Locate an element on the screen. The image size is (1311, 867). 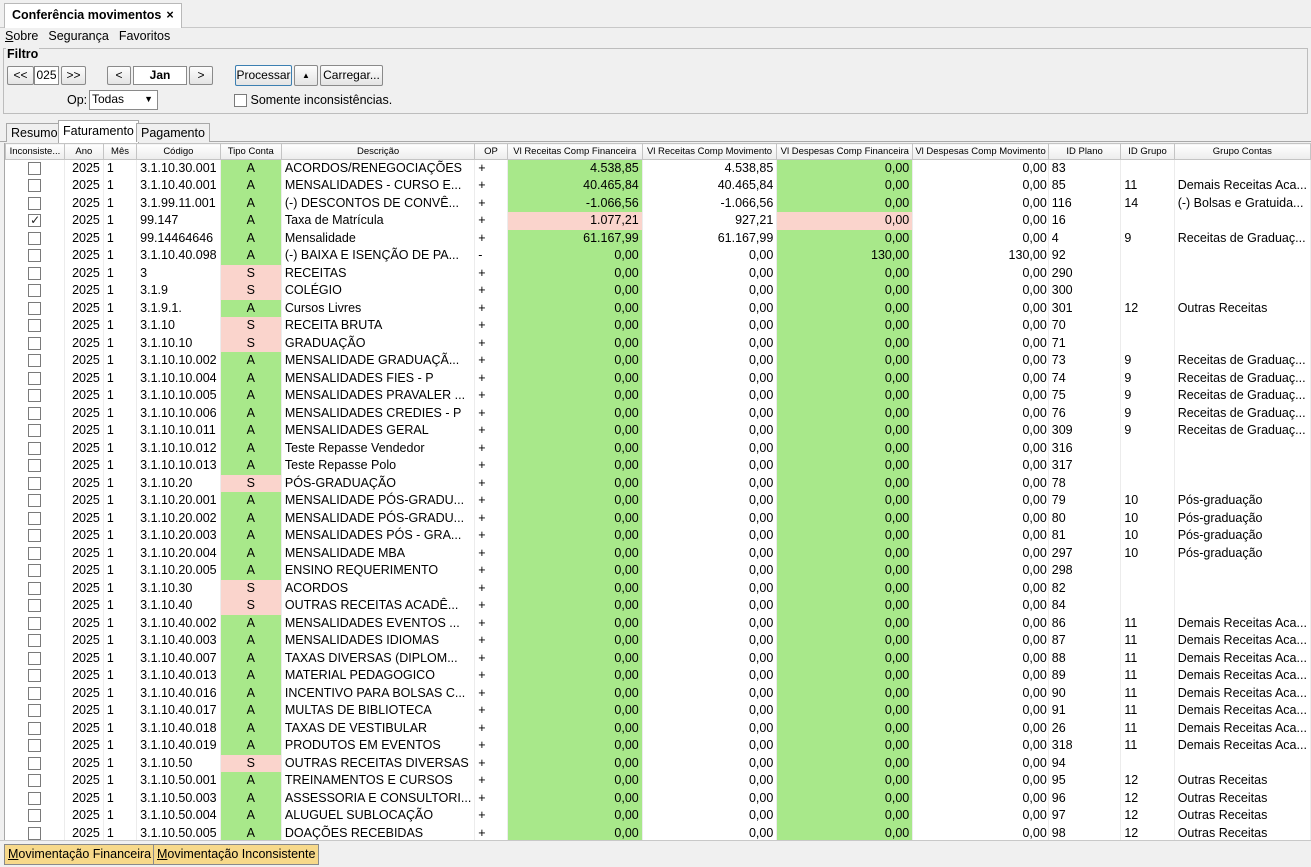
year-prev-button: << is located at coordinates (20, 75).